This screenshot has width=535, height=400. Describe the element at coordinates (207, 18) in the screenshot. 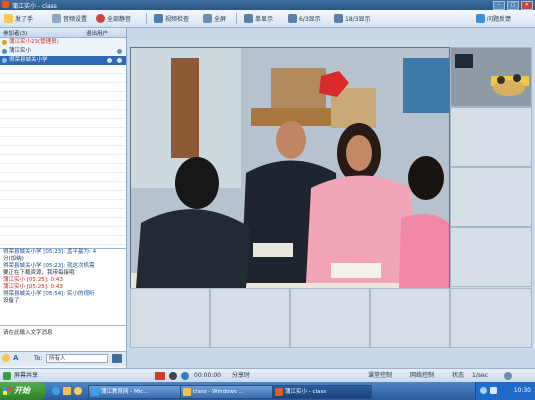

I see `fullscreen-icon` at that location.